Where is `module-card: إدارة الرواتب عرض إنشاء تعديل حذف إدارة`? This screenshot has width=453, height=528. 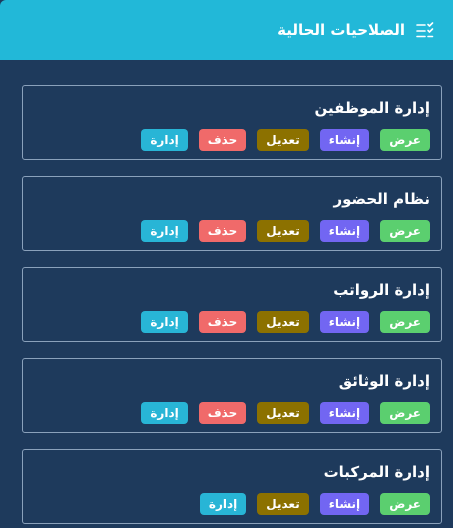 module-card: إدارة الرواتب عرض إنشاء تعديل حذف إدارة is located at coordinates (232, 304).